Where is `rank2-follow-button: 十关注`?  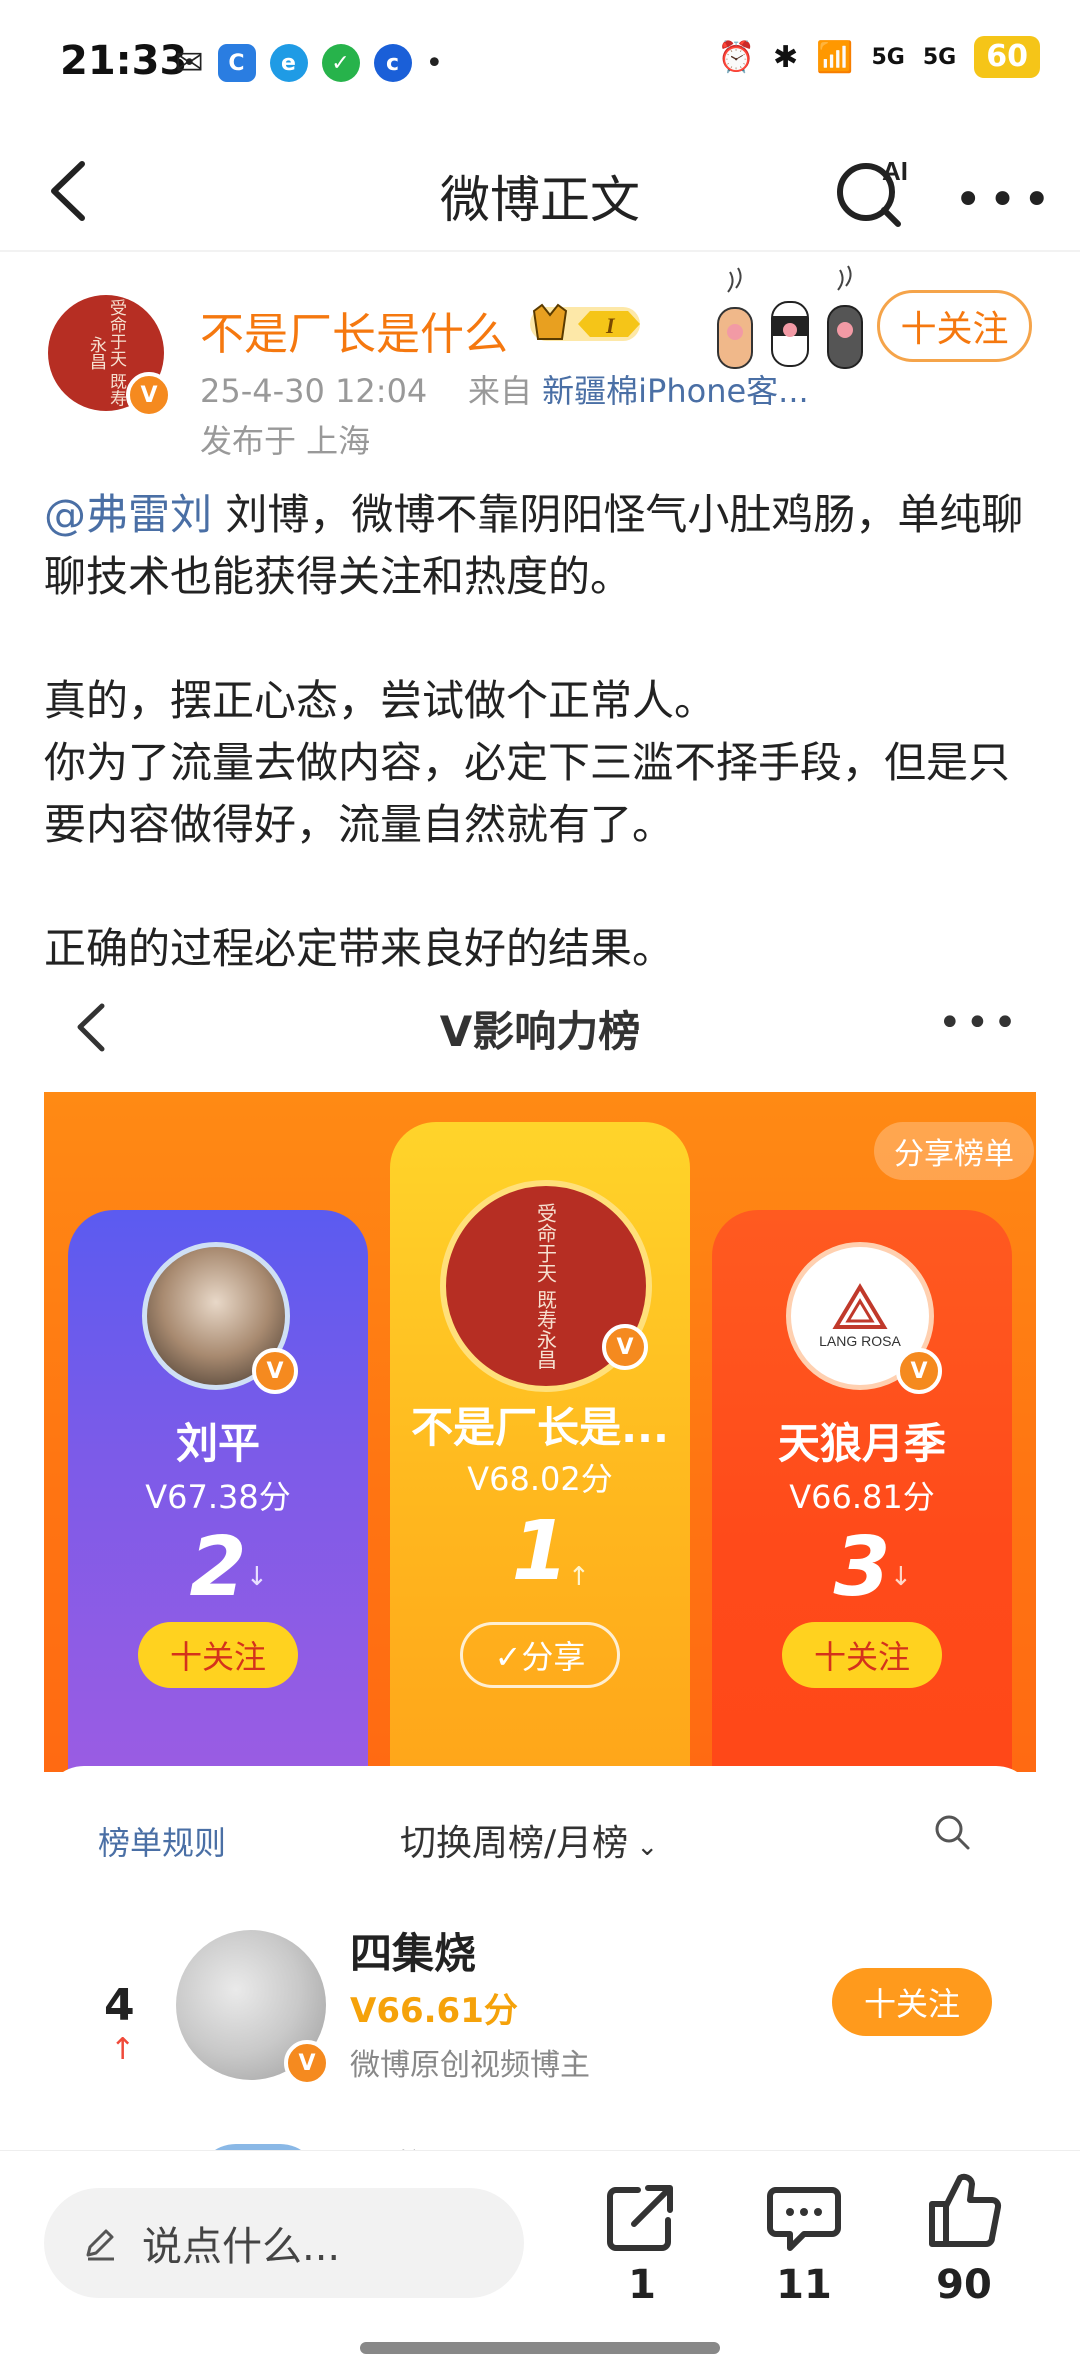
rank2-follow-button: 十关注 is located at coordinates (218, 1655).